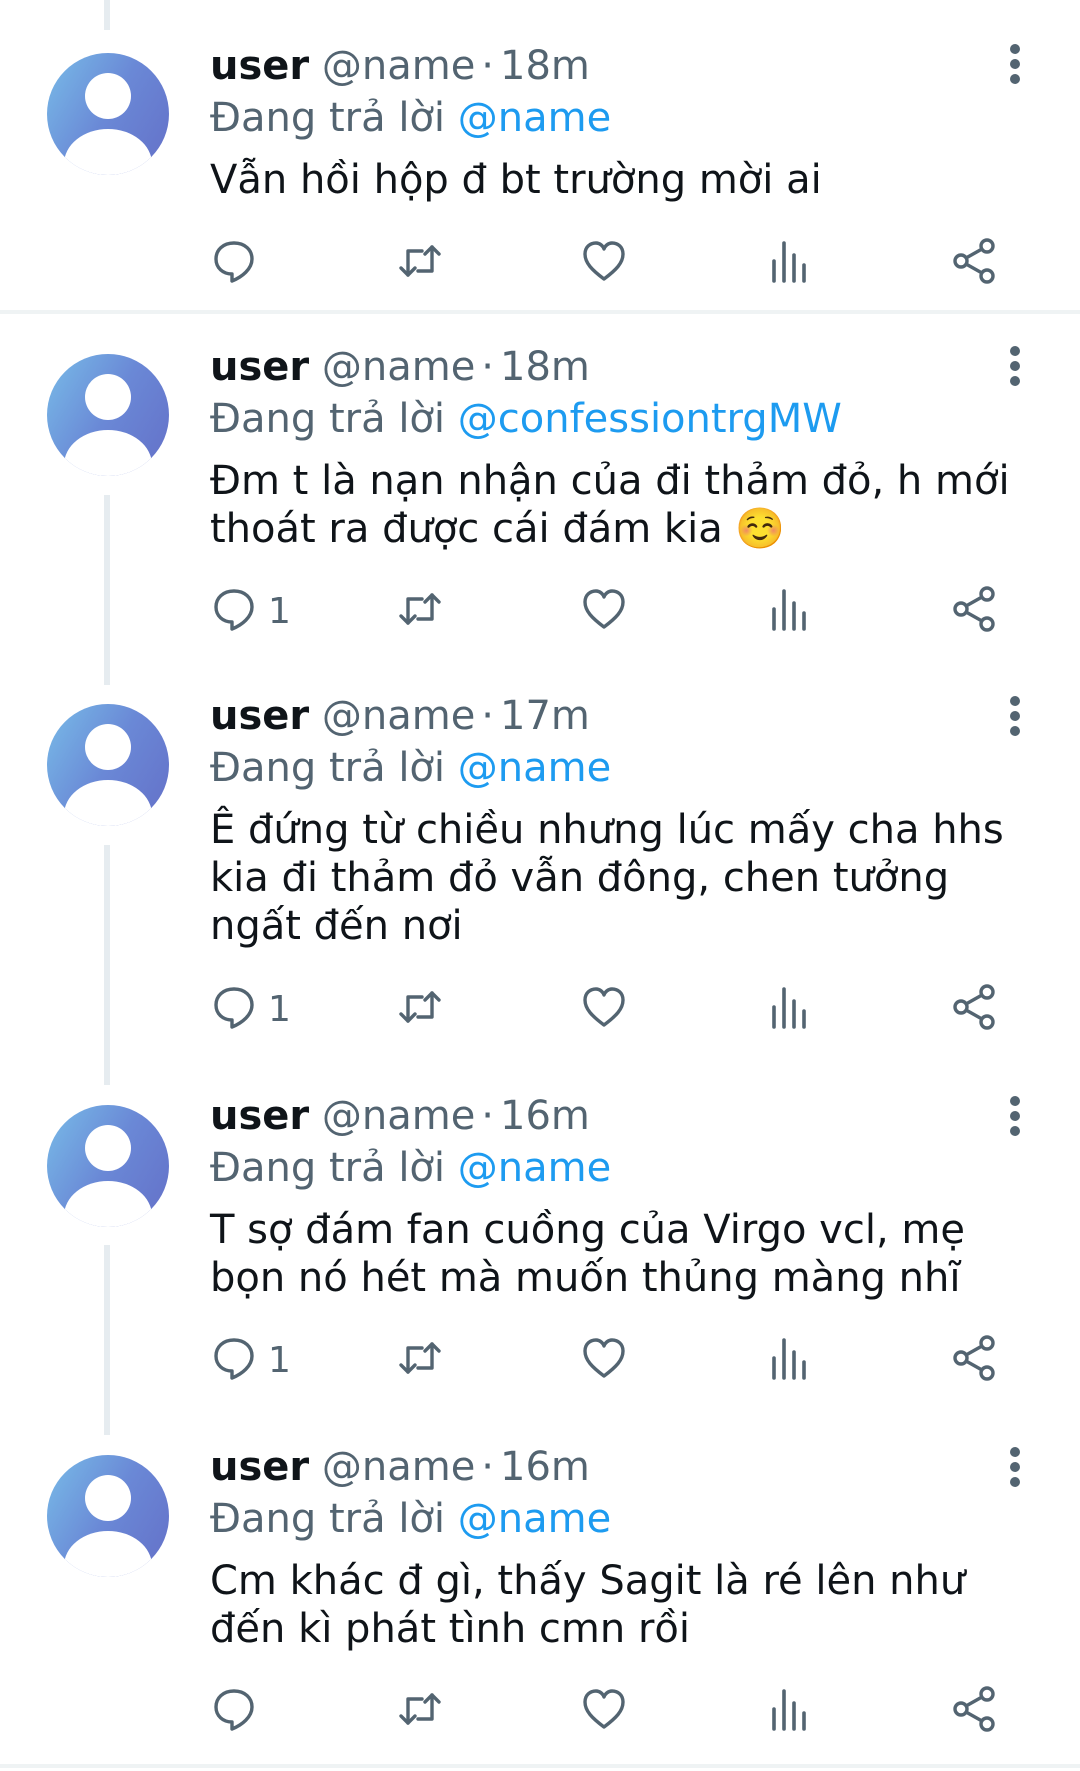  I want to click on tweet-header: user @name · 18m, so click(400, 66).